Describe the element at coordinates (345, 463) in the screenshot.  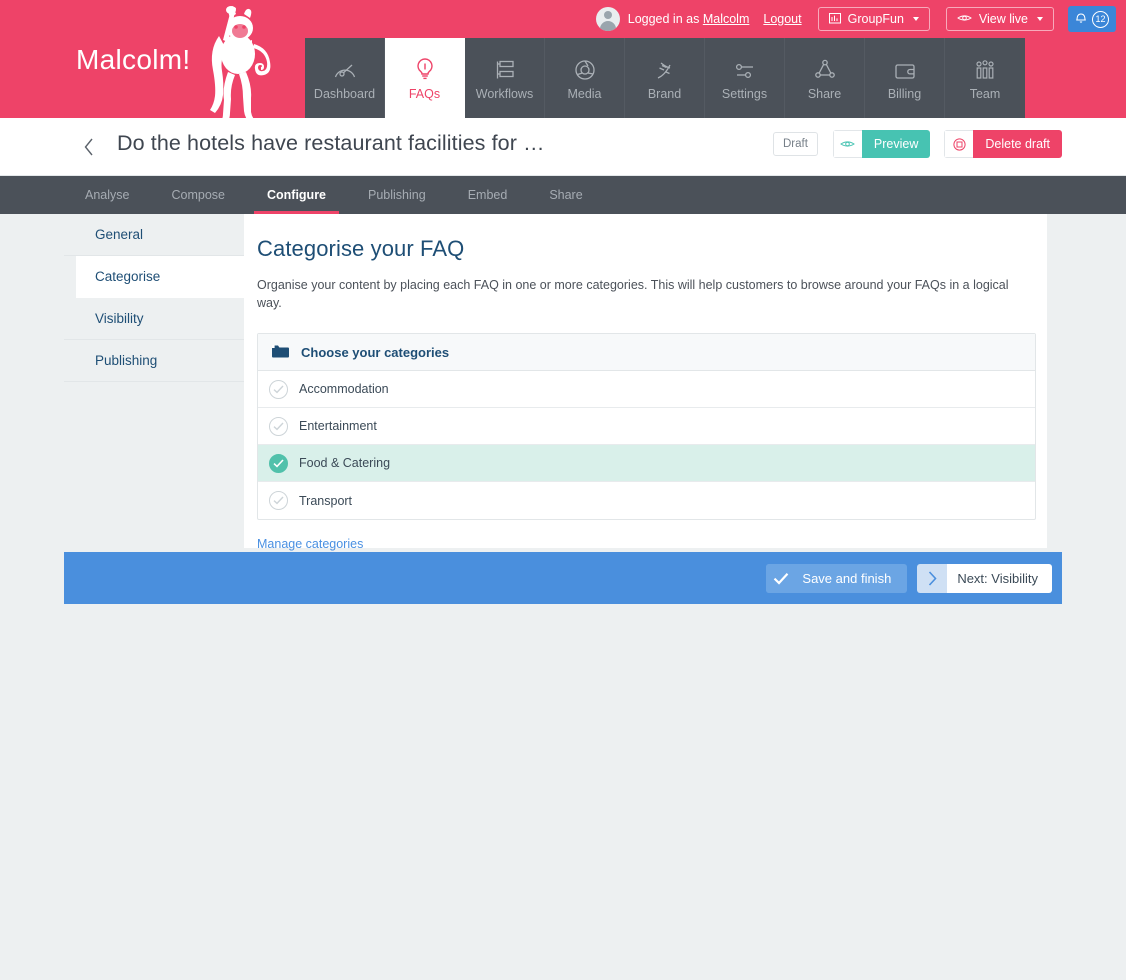
I see `category-label: Food & Catering` at that location.